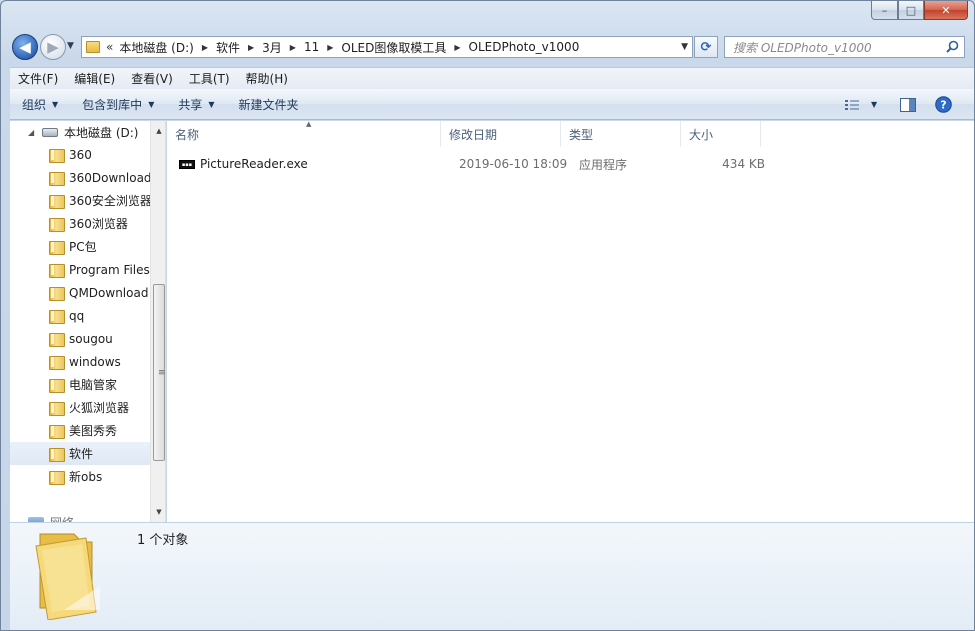 The width and height of the screenshot is (975, 631). Describe the element at coordinates (393, 47) in the screenshot. I see `crumb-oled-tool: OLED图像取模工具` at that location.